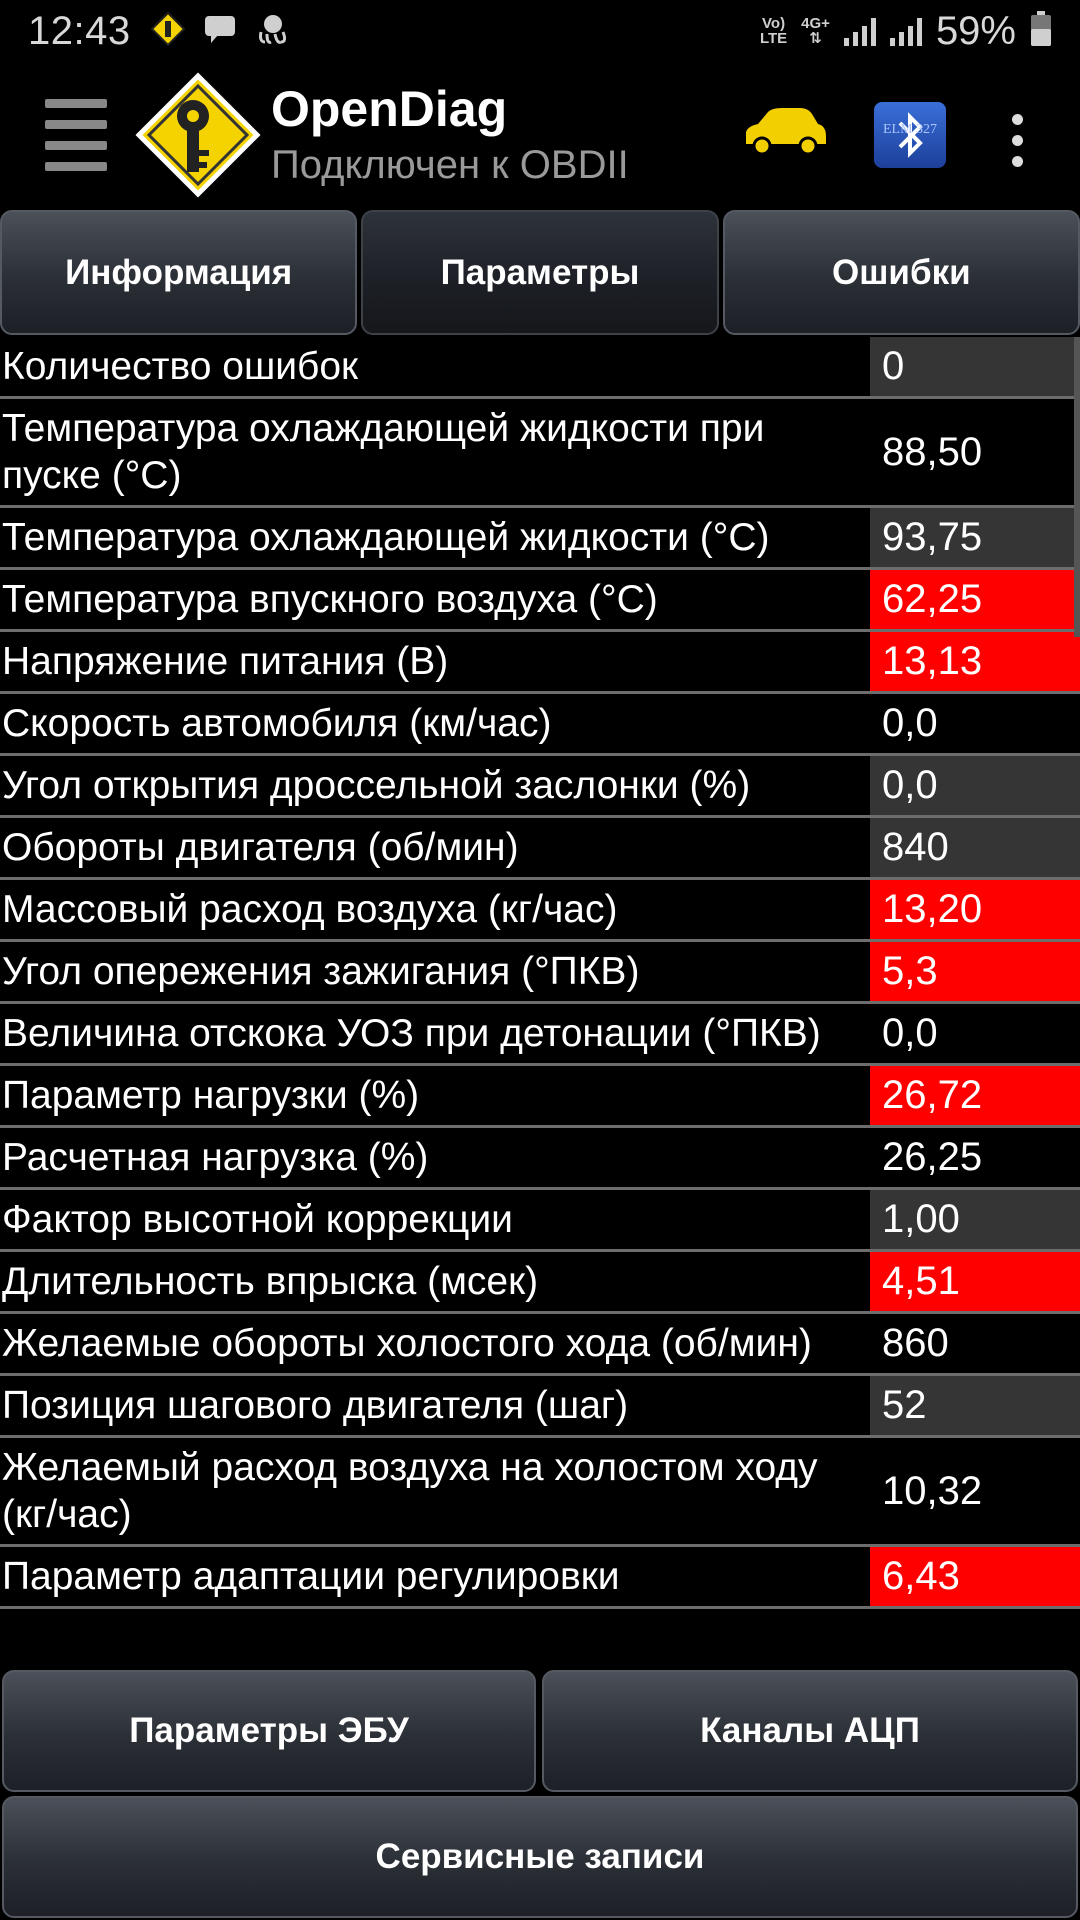  What do you see at coordinates (975, 366) in the screenshot?
I see `parameter-value: 0` at bounding box center [975, 366].